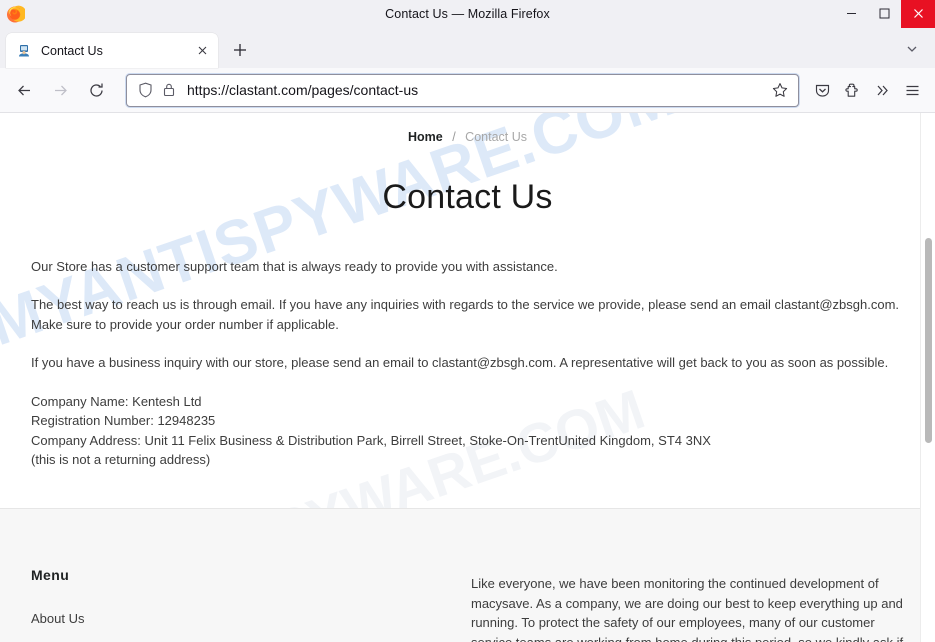 The image size is (935, 642). I want to click on breadcrumb-home-link: Home, so click(425, 137).